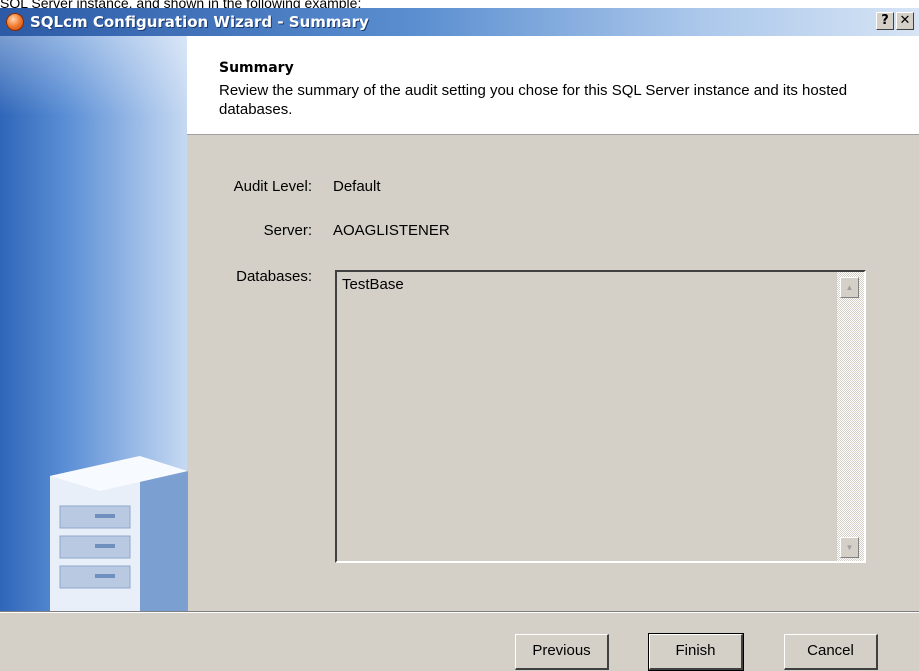  Describe the element at coordinates (357, 186) in the screenshot. I see `audit-level-value: Default` at that location.